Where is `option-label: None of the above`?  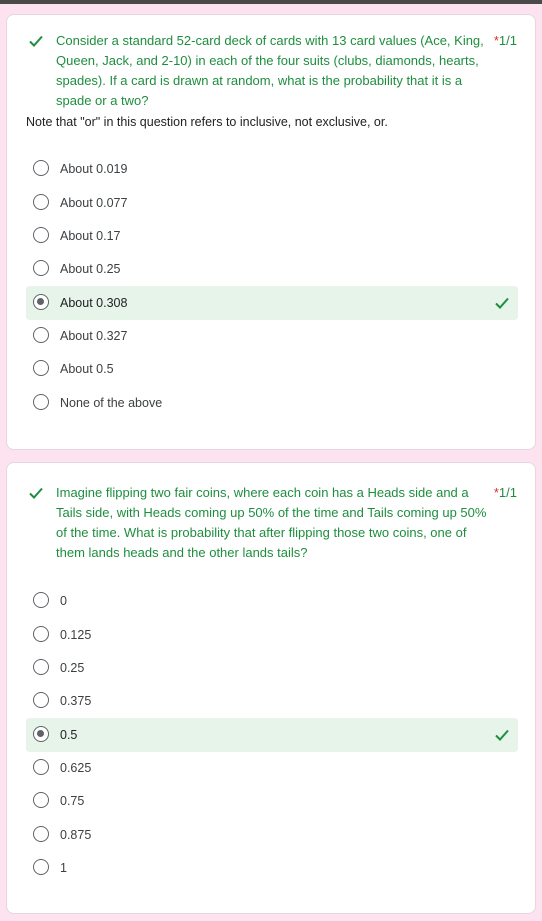 option-label: None of the above is located at coordinates (111, 403).